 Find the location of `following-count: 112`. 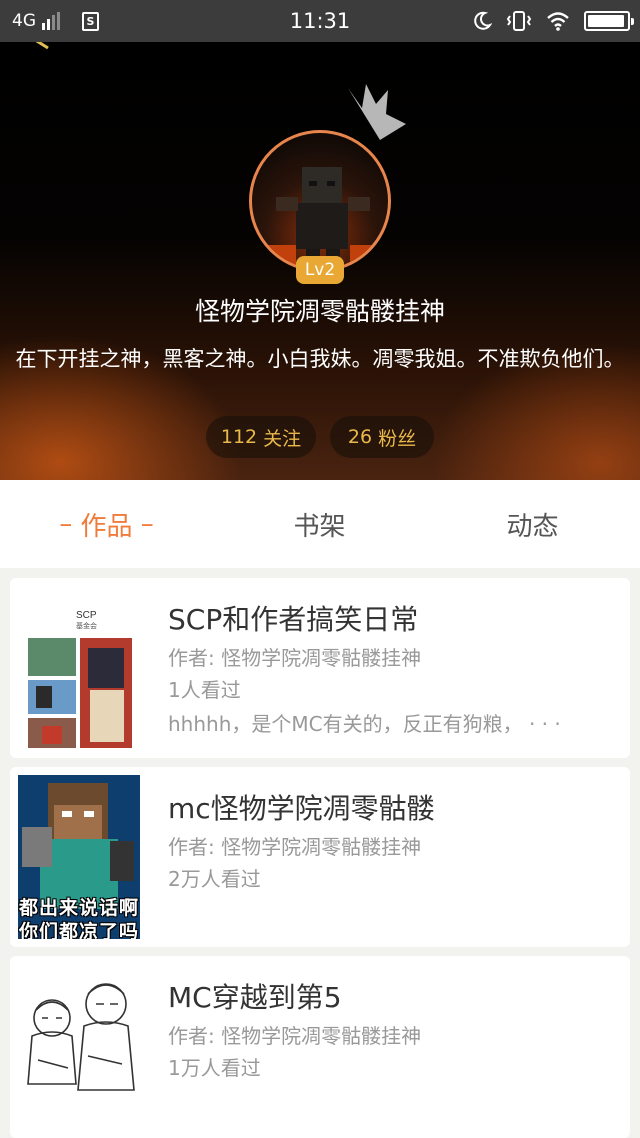

following-count: 112 is located at coordinates (239, 437).